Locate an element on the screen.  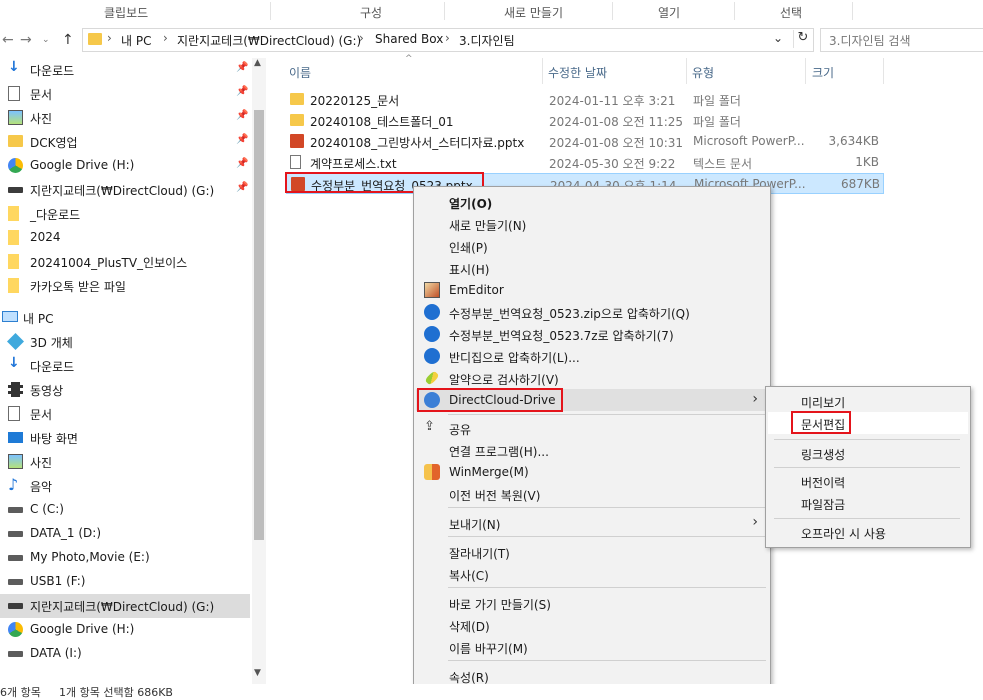
ribbon-open: 열기 is located at coordinates (669, 12).